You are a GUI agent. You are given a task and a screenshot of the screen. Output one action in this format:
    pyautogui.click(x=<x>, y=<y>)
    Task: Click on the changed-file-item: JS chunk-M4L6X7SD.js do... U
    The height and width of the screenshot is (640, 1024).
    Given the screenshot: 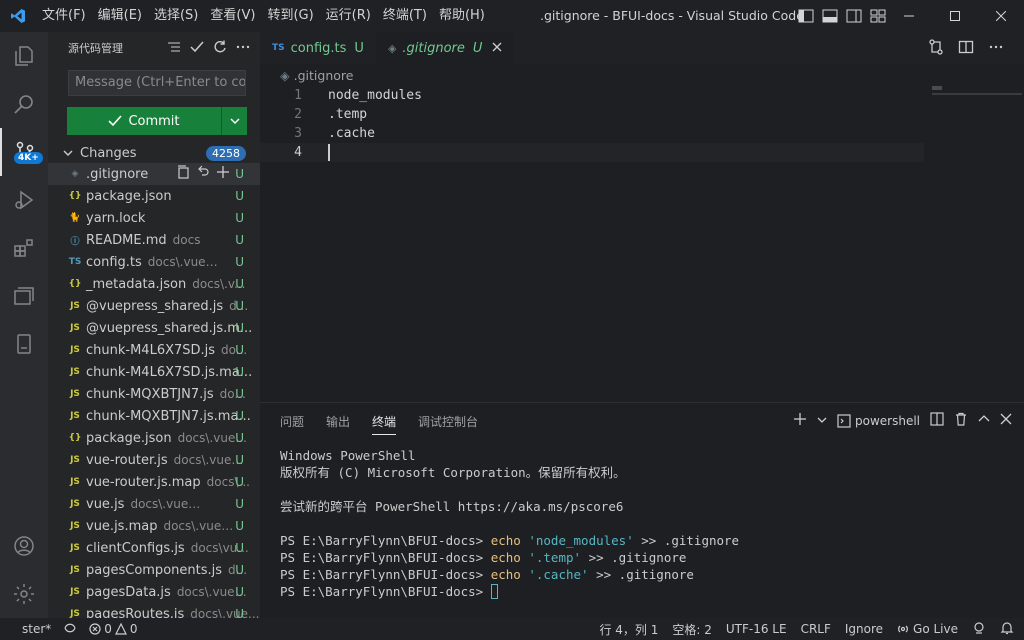 What is the action you would take?
    pyautogui.click(x=154, y=350)
    